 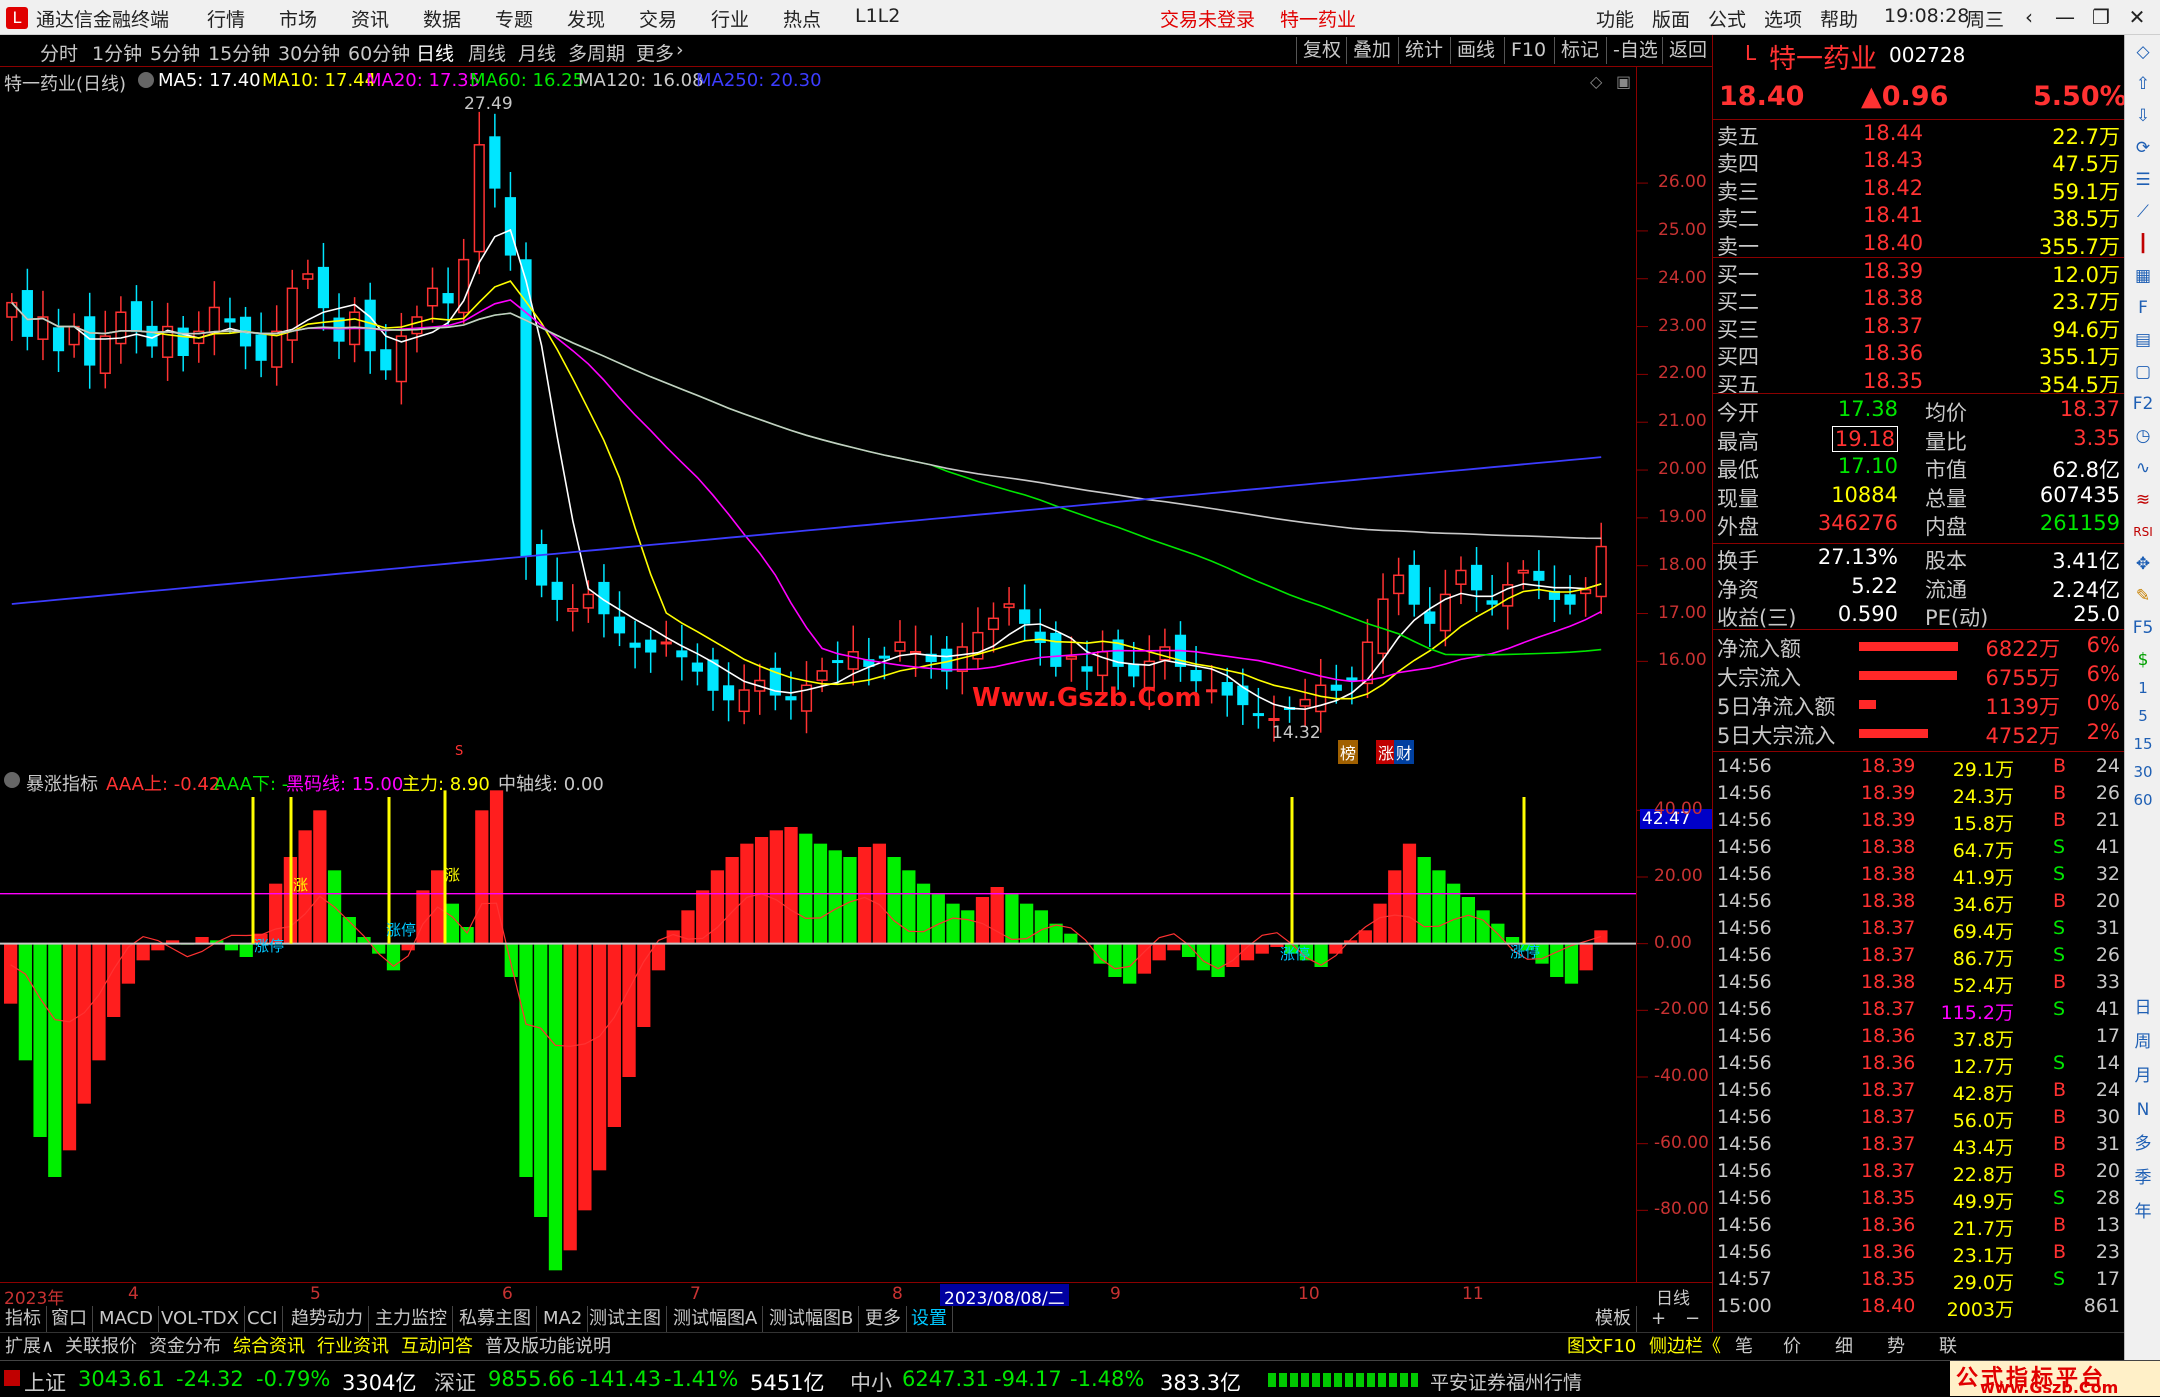 What do you see at coordinates (1207, 18) in the screenshot?
I see `login-status: 交易未登录` at bounding box center [1207, 18].